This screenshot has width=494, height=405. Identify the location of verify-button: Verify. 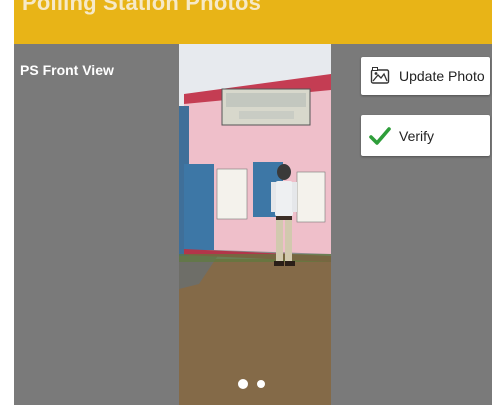
(425, 135).